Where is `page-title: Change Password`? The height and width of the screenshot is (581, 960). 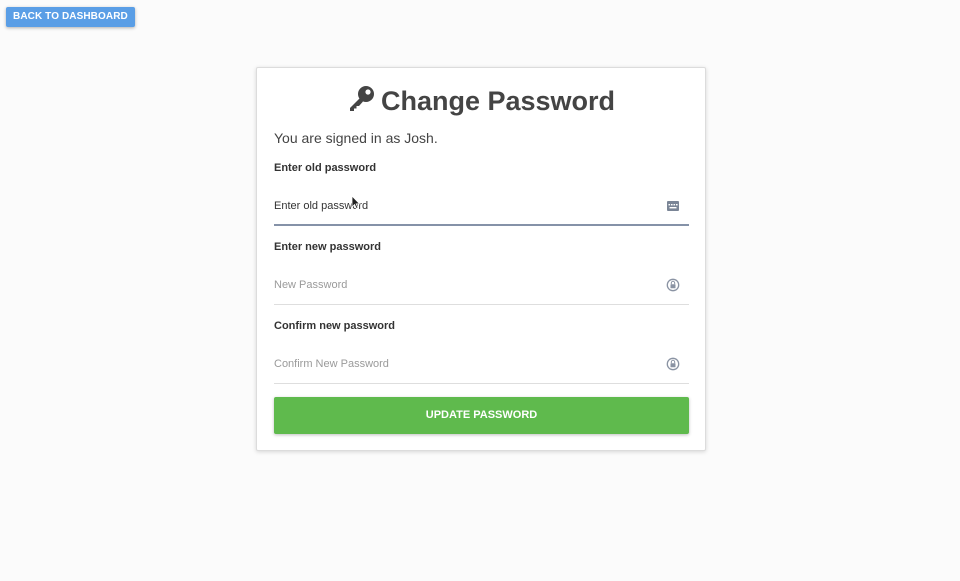
page-title: Change Password is located at coordinates (481, 101).